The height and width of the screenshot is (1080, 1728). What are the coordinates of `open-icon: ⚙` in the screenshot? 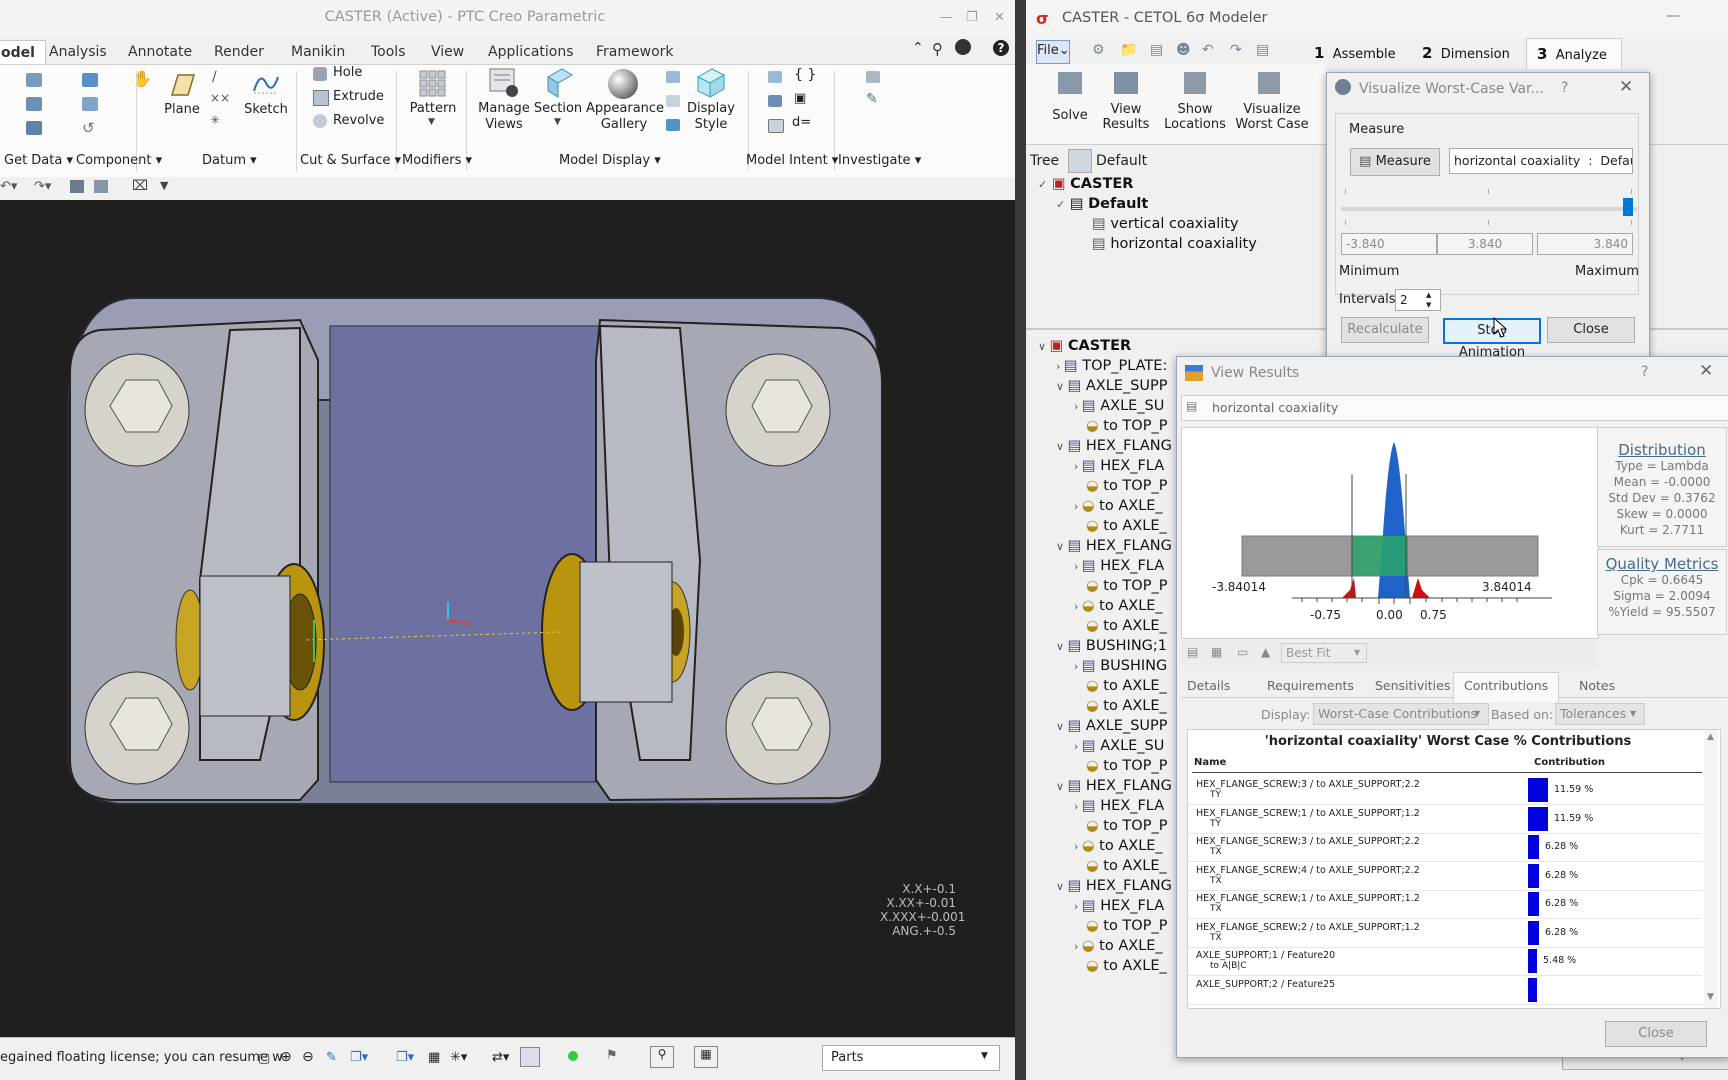 It's located at (1098, 50).